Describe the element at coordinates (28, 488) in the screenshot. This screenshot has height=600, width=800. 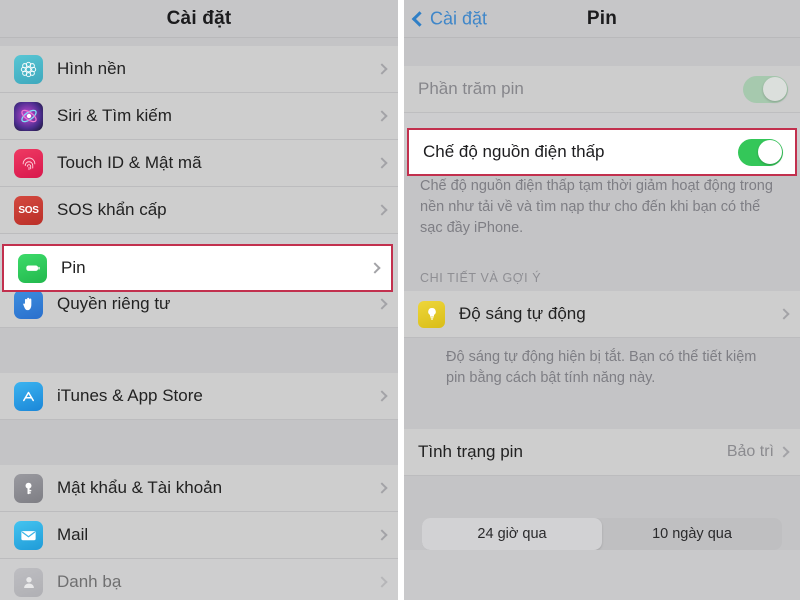
I see `key-icon` at that location.